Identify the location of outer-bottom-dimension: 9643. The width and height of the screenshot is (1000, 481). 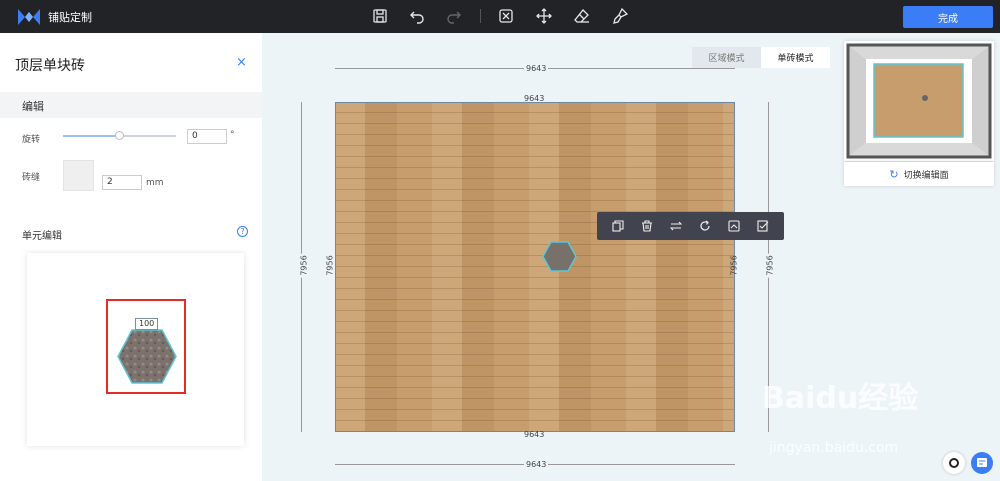
(536, 464).